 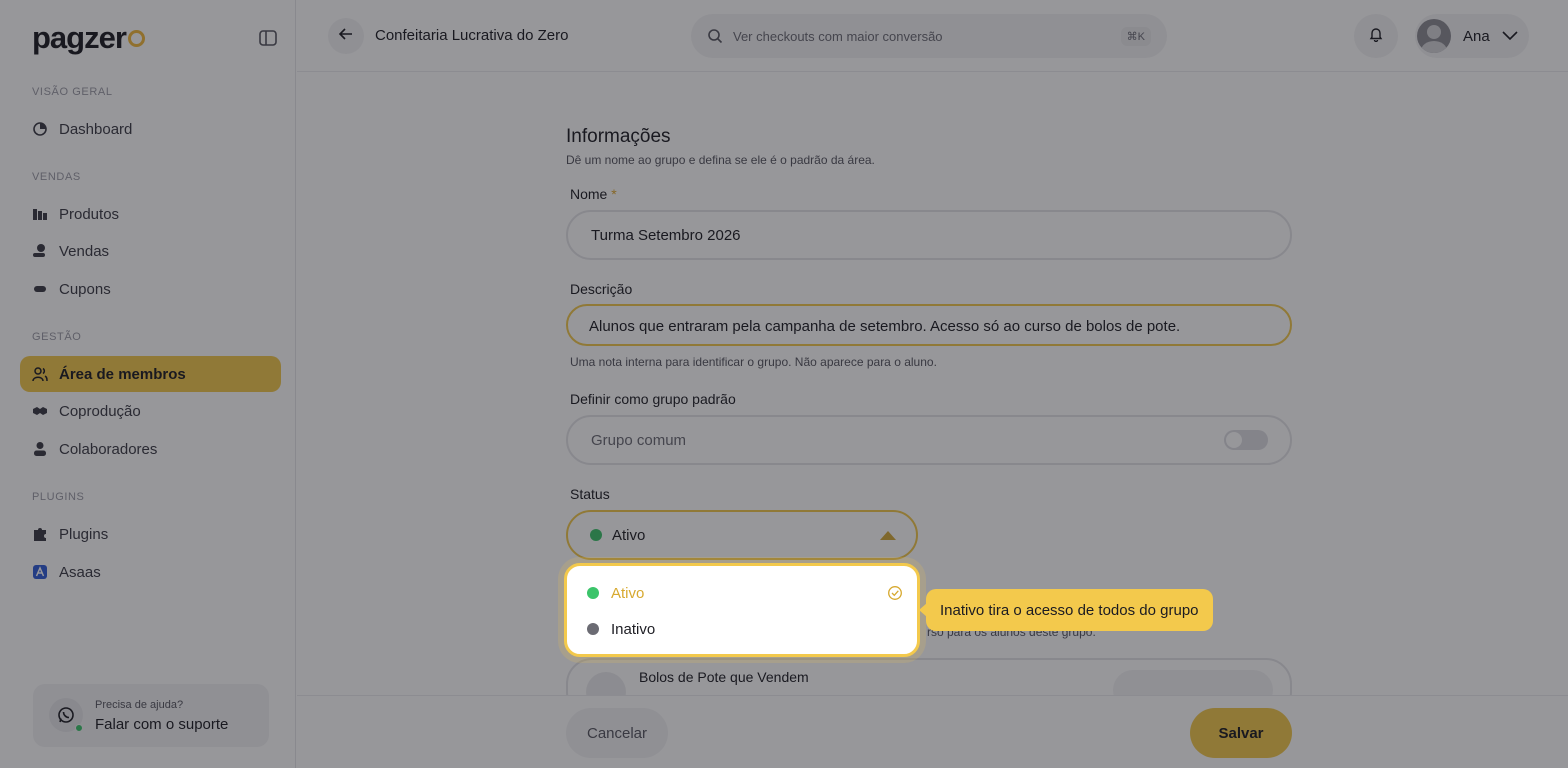 What do you see at coordinates (633, 629) in the screenshot?
I see `option-label: Inativo` at bounding box center [633, 629].